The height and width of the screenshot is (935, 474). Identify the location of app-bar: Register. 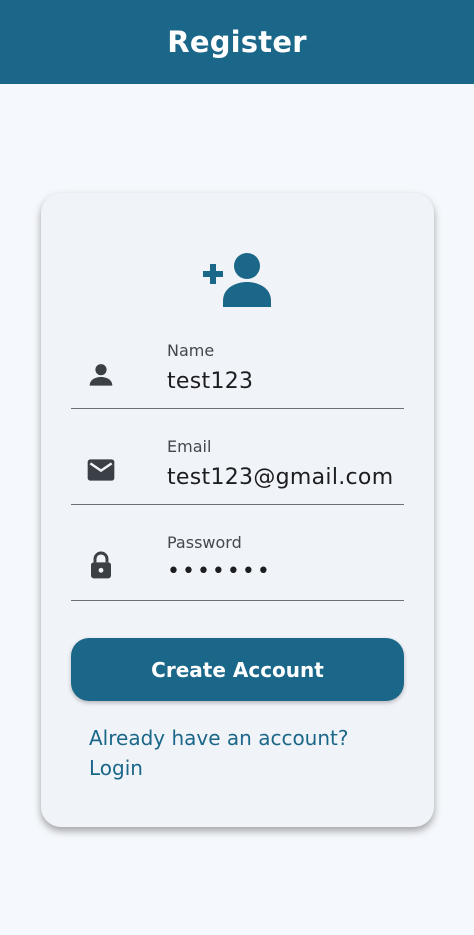
(237, 42).